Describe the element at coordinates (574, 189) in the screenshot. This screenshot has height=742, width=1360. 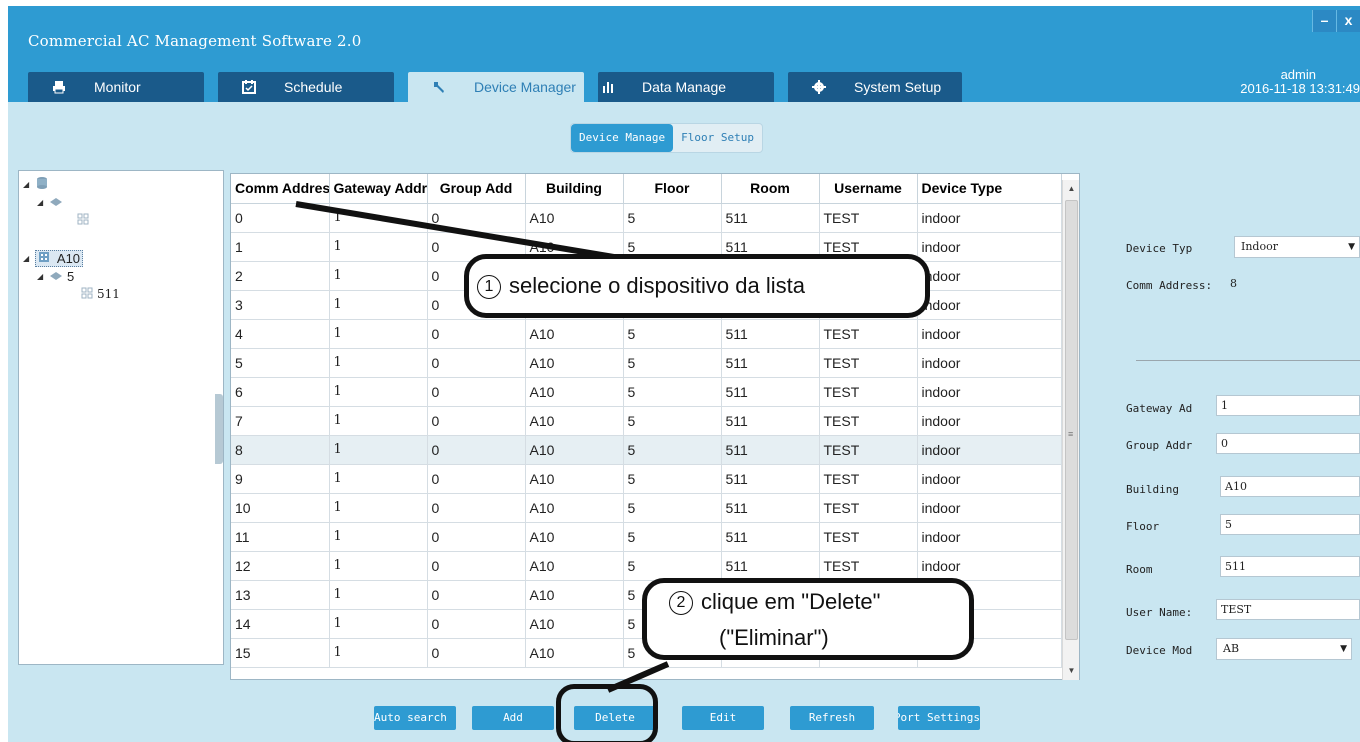
I see `col-header-building: Building` at that location.